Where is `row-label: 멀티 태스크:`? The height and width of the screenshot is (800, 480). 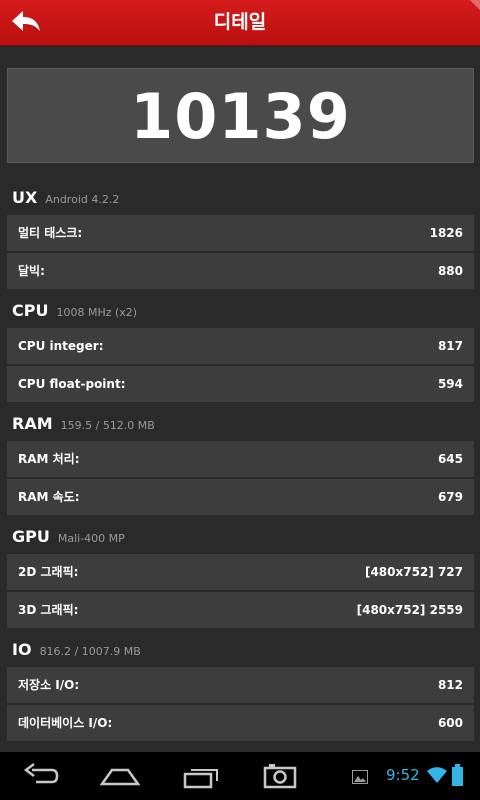 row-label: 멀티 태스크: is located at coordinates (50, 233).